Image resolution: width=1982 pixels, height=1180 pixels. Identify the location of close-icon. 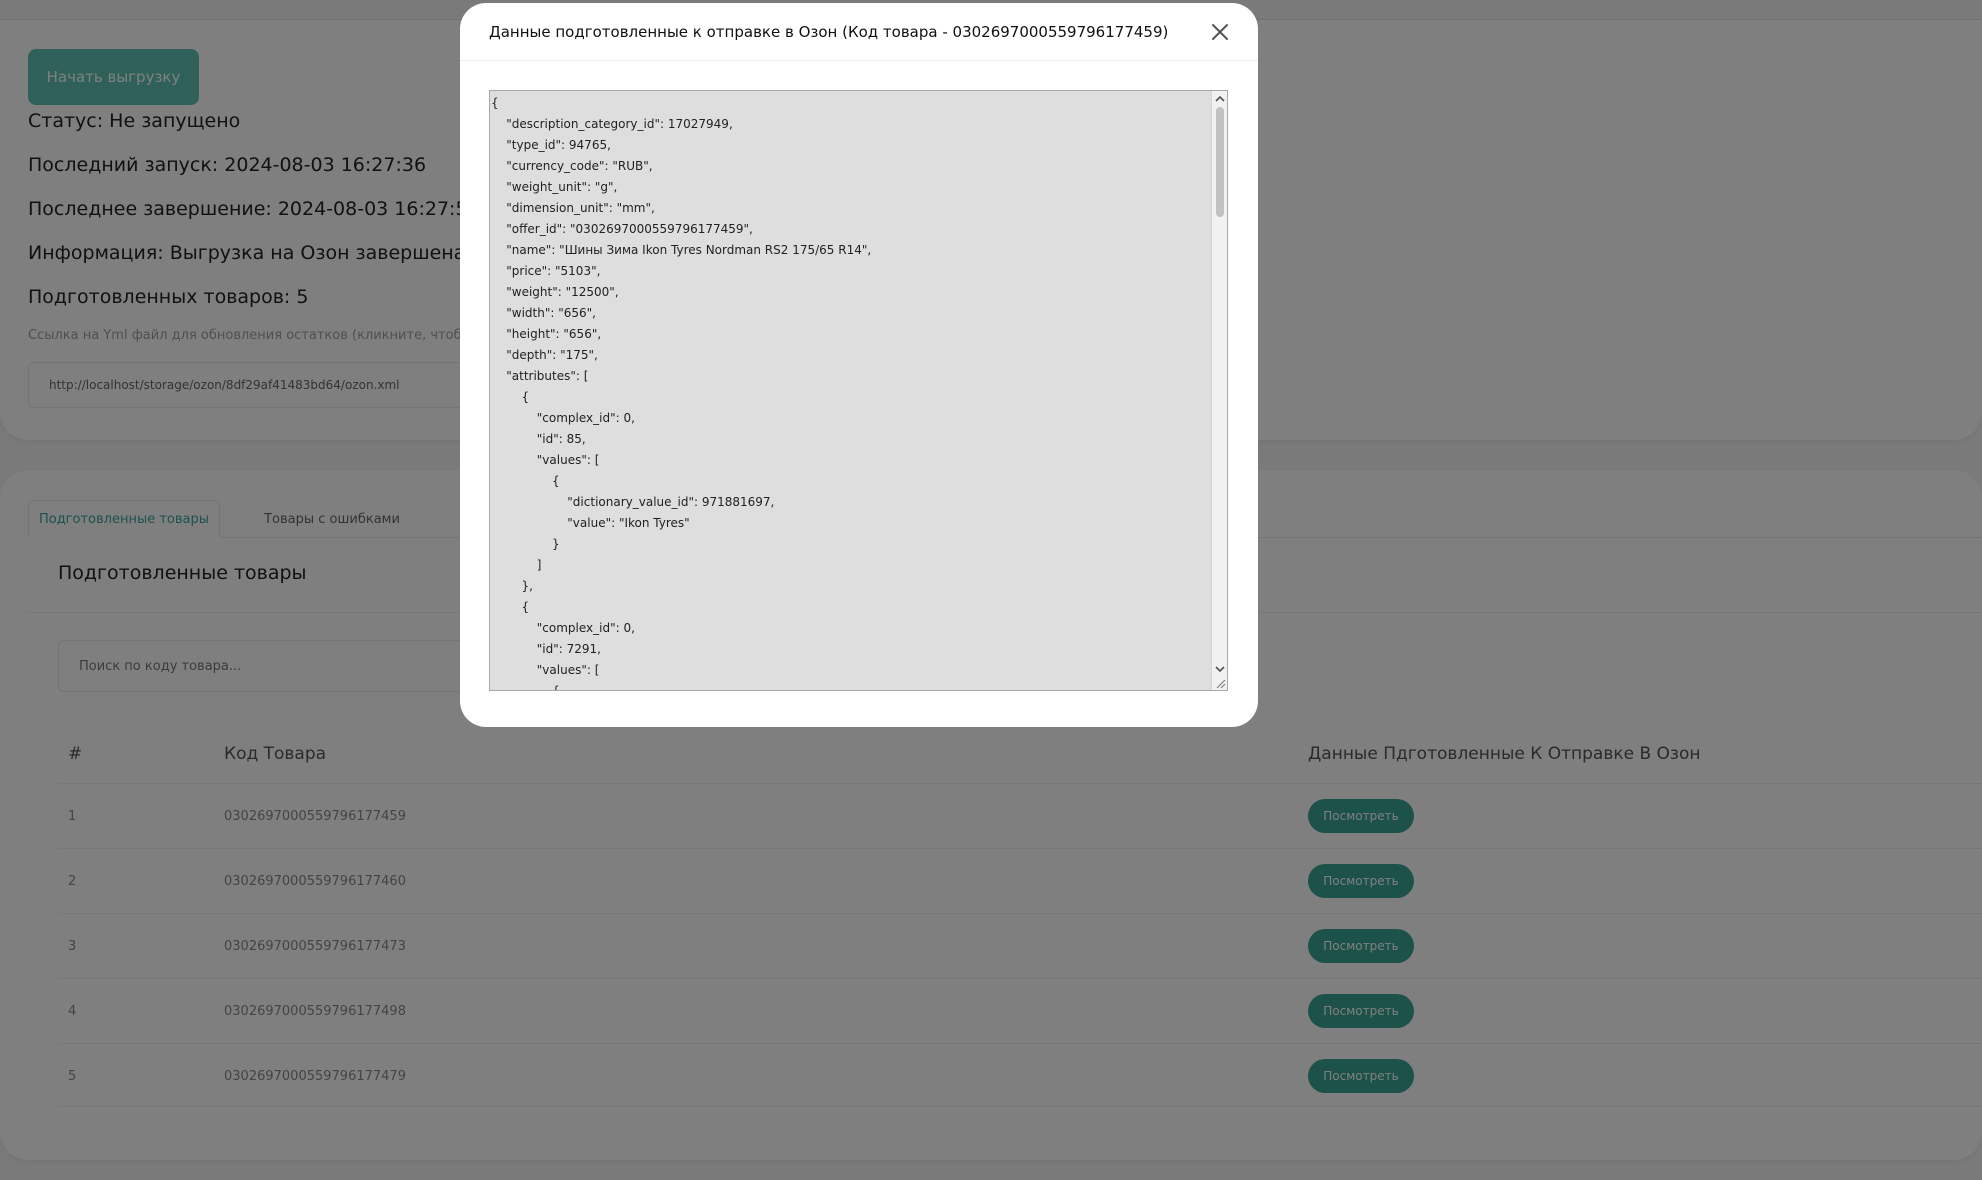
(1220, 32).